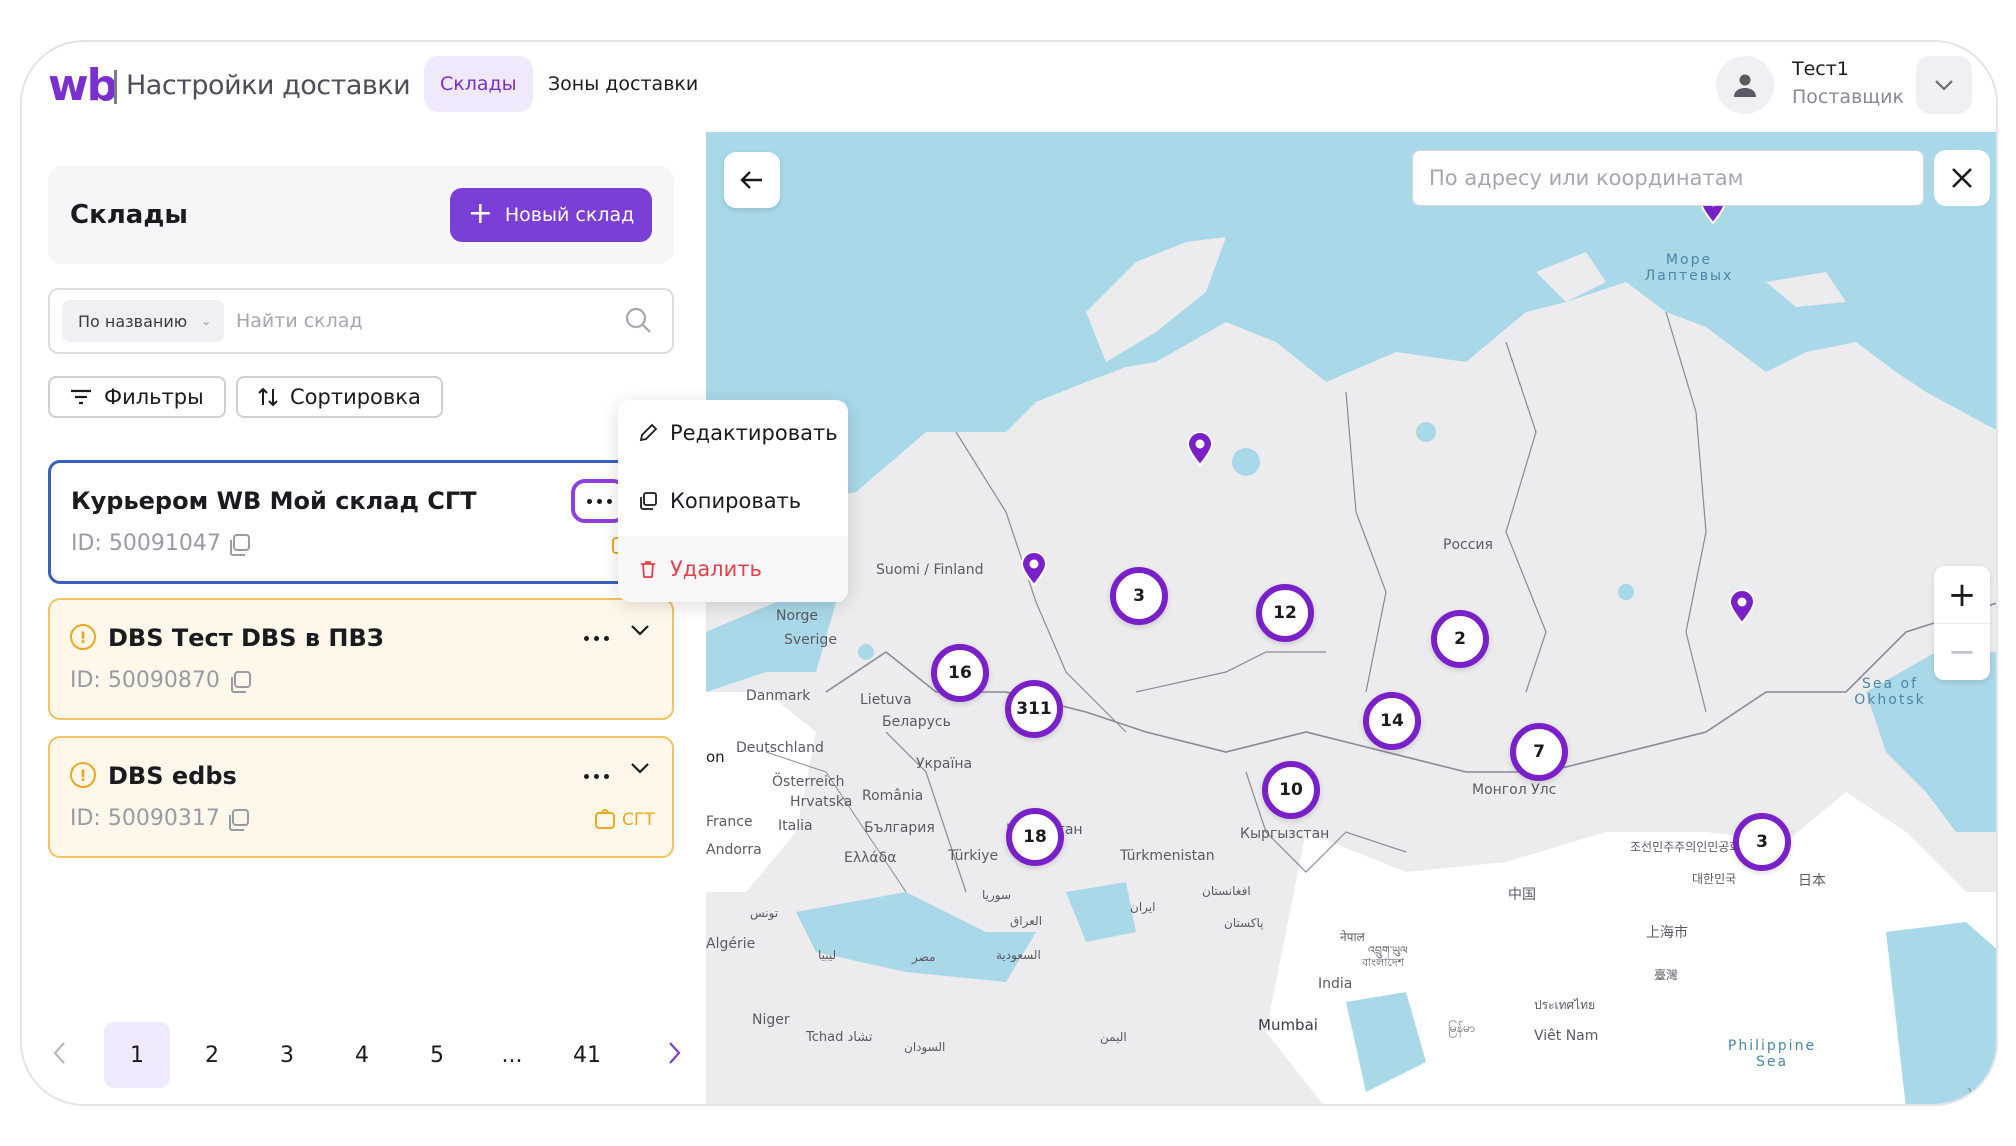 This screenshot has height=1146, width=2016. What do you see at coordinates (960, 673) in the screenshot?
I see `map-cluster: 16` at bounding box center [960, 673].